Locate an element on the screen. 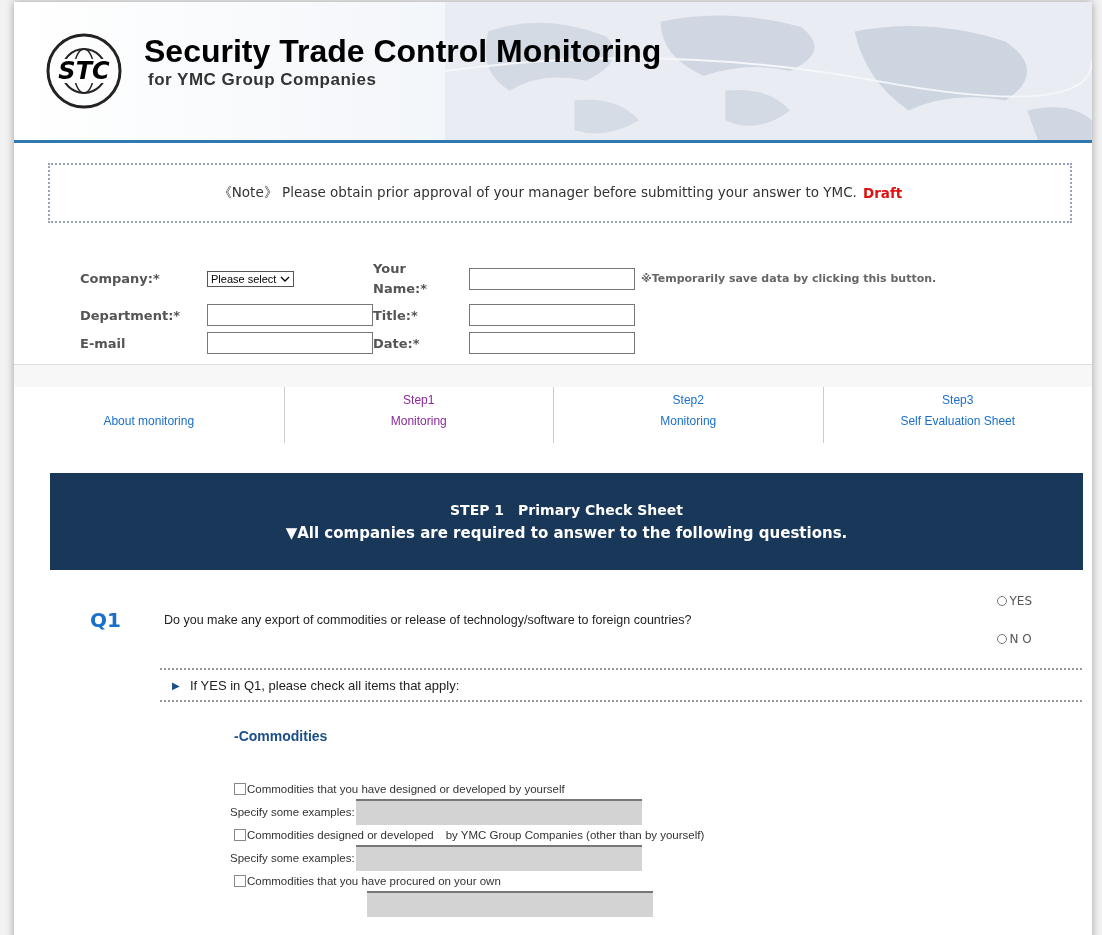 This screenshot has height=935, width=1102. title-field is located at coordinates (552, 315).